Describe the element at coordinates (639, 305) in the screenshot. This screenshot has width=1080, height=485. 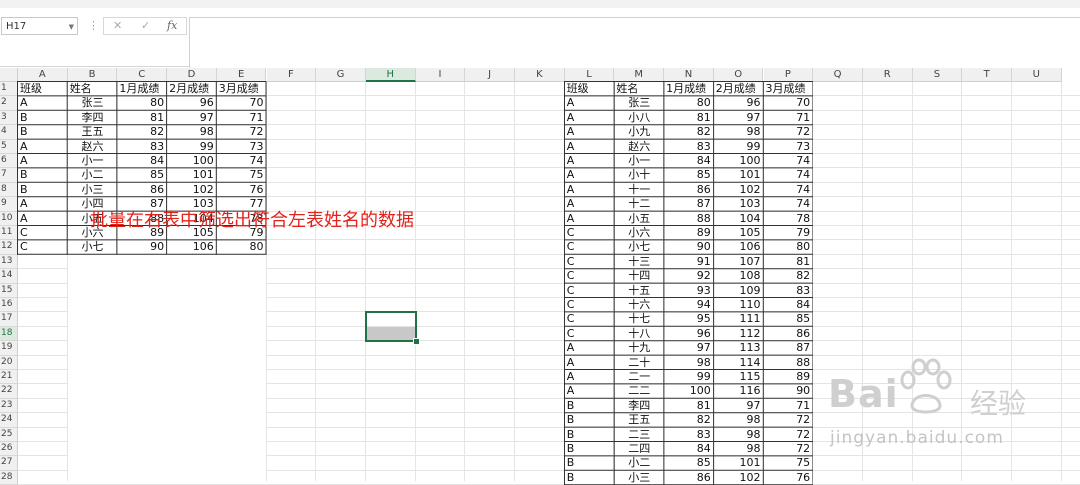
I see `table-cell: 十六` at that location.